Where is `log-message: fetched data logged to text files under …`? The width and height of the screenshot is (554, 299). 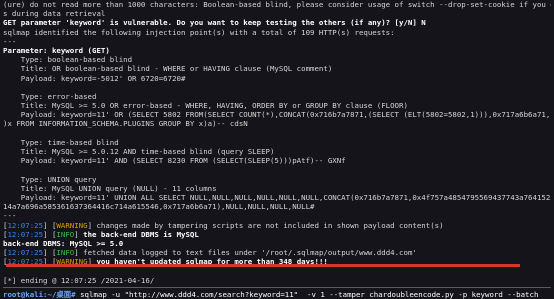 log-message: fetched data logged to text files under … is located at coordinates (247, 253).